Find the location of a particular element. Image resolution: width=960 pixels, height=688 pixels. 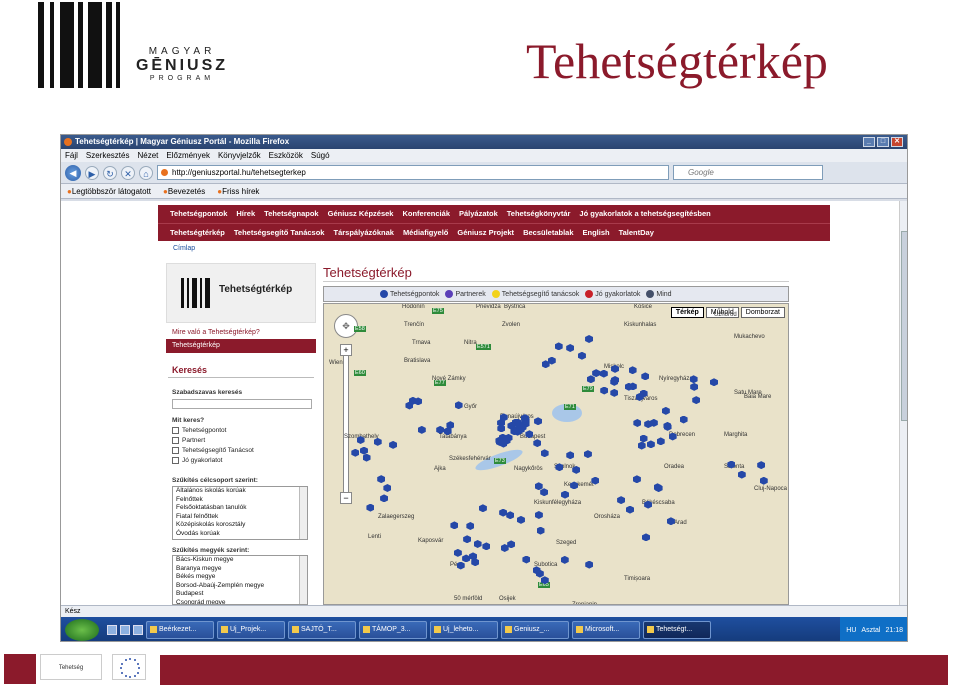

minimize-button: _ is located at coordinates (869, 142).